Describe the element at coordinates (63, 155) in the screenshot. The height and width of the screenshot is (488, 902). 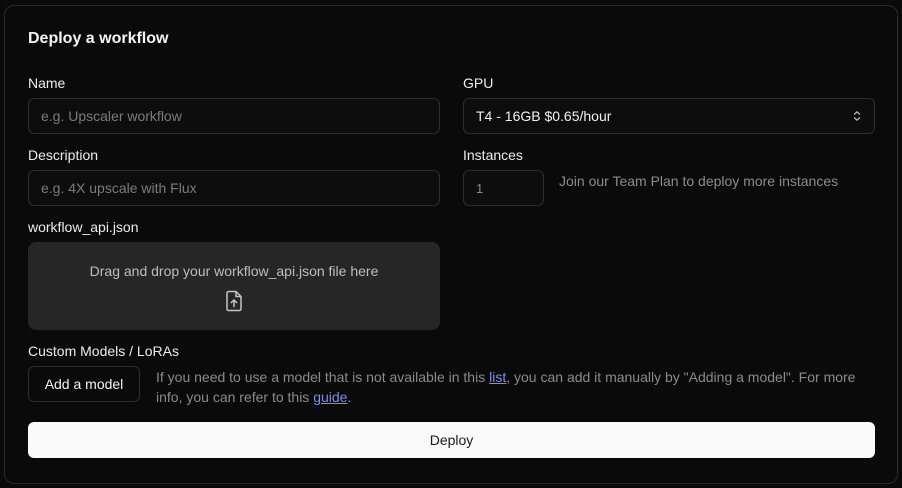
I see `description-label: Description` at that location.